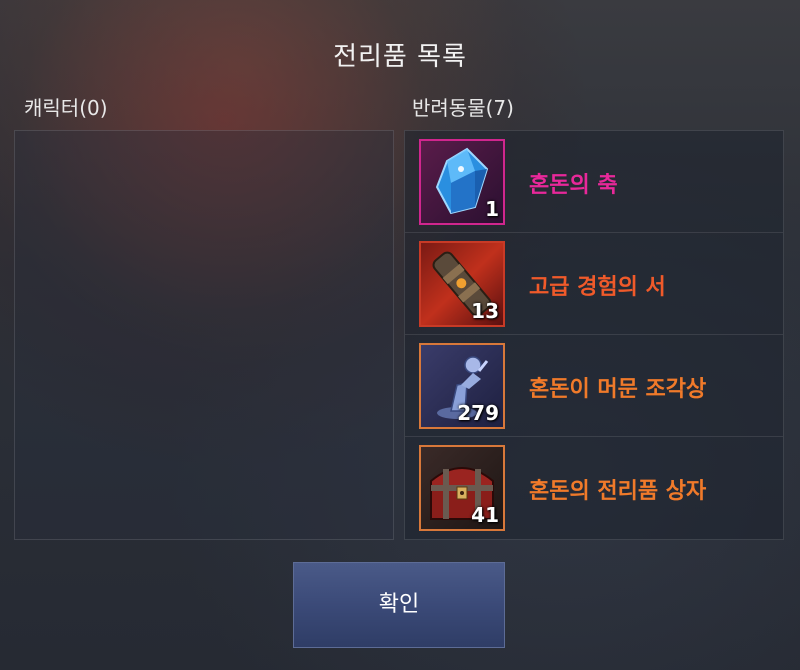 The image size is (800, 670). Describe the element at coordinates (478, 413) in the screenshot. I see `item-count: 279` at that location.